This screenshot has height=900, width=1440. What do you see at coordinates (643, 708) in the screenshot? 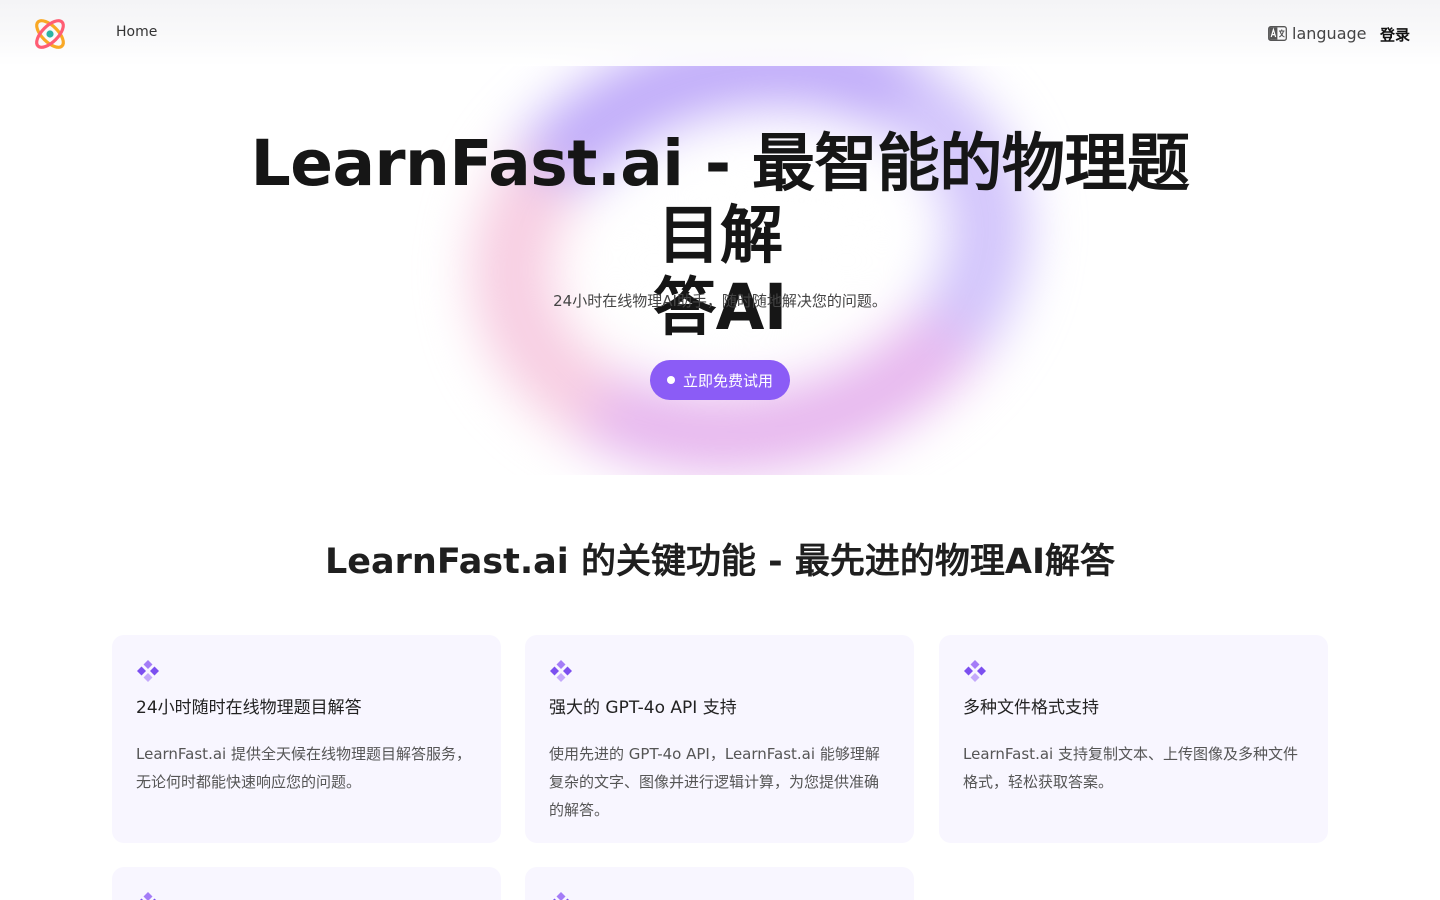
I see `feature-card-title: 强大的 GPT-4o API 支持` at bounding box center [643, 708].